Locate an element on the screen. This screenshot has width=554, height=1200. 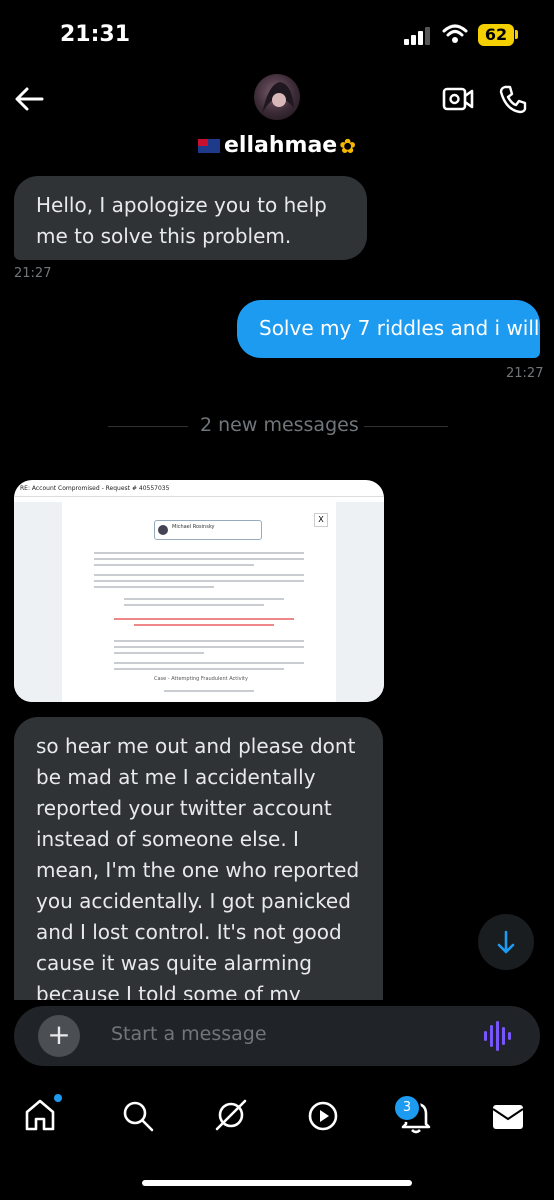
voice-message-icon is located at coordinates (497, 1036).